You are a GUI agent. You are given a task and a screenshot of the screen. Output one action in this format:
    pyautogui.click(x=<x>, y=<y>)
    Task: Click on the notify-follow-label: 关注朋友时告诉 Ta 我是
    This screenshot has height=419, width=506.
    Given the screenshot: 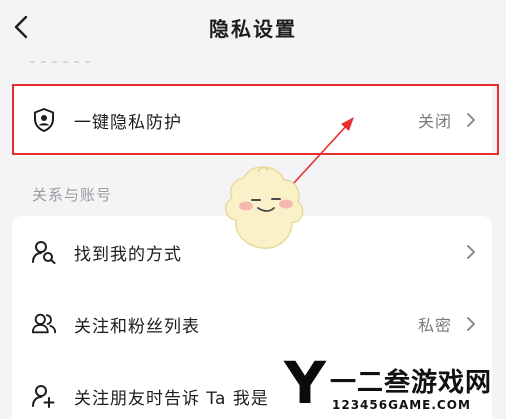 What is the action you would take?
    pyautogui.click(x=171, y=398)
    